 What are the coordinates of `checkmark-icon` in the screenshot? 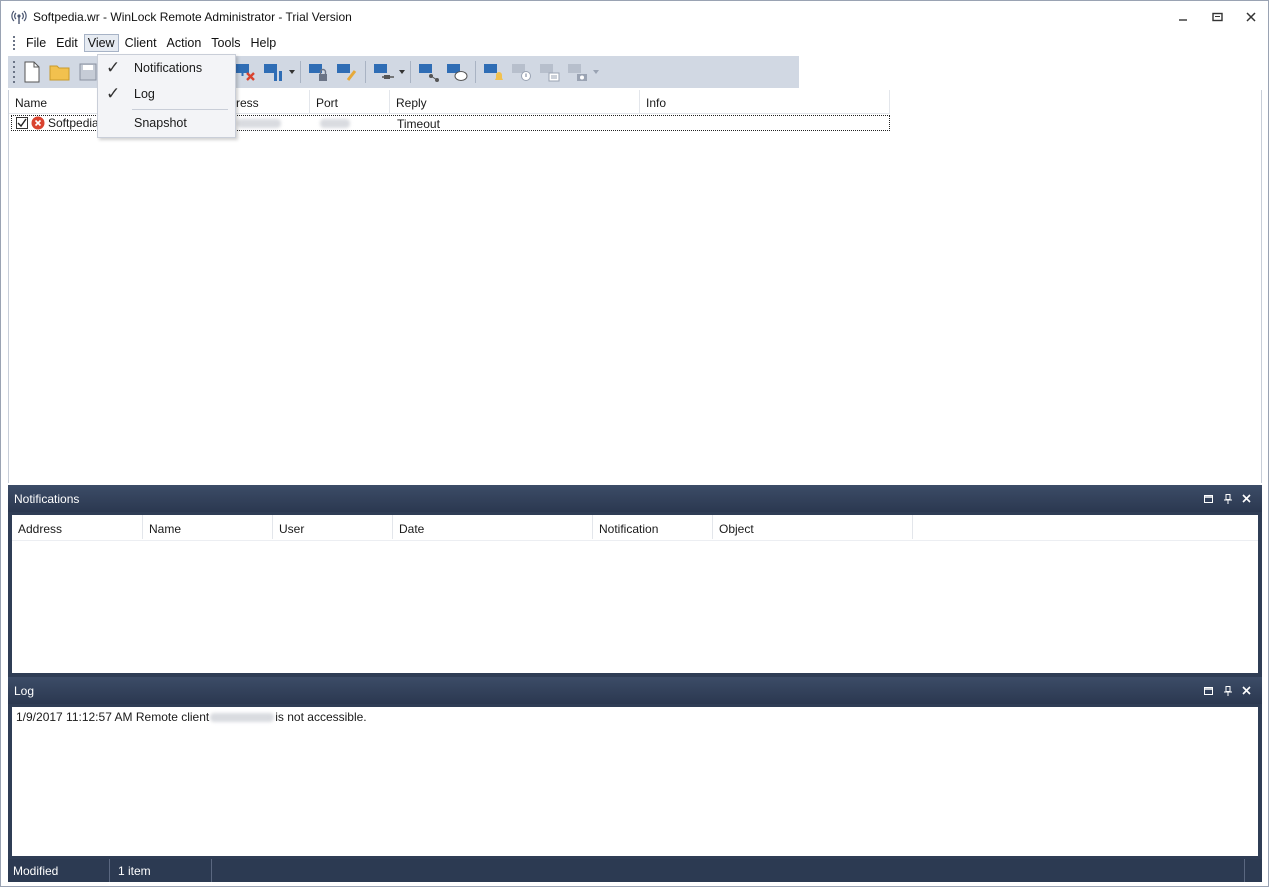 It's located at (22, 123).